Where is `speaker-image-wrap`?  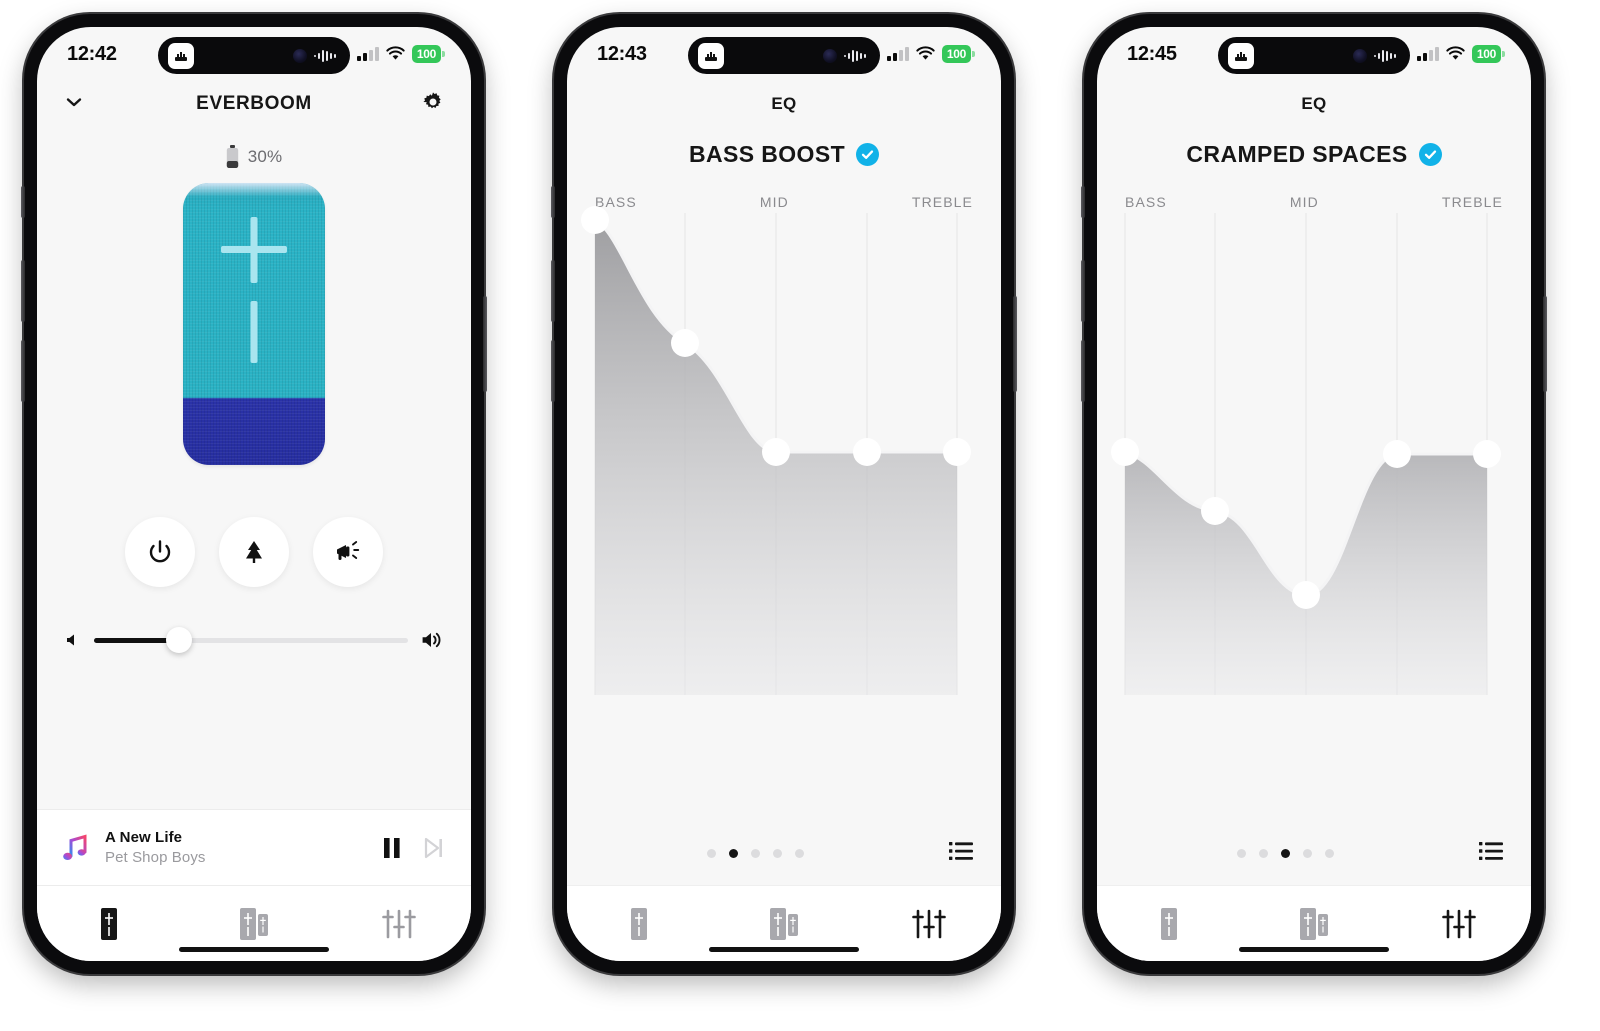
speaker-image-wrap is located at coordinates (254, 324).